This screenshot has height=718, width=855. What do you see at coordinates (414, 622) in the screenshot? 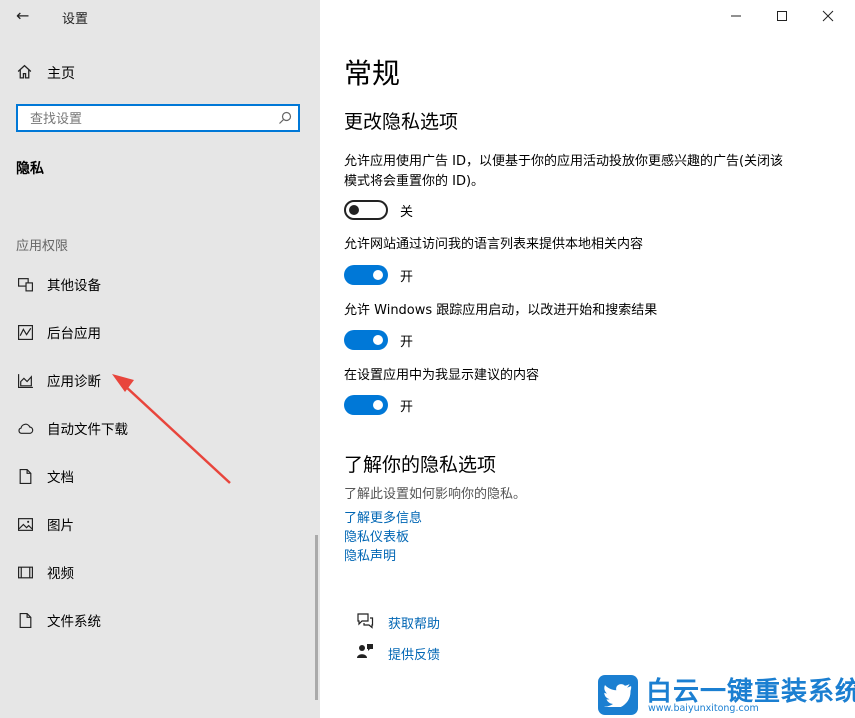
I see `get-help-label: 获取帮助` at bounding box center [414, 622].